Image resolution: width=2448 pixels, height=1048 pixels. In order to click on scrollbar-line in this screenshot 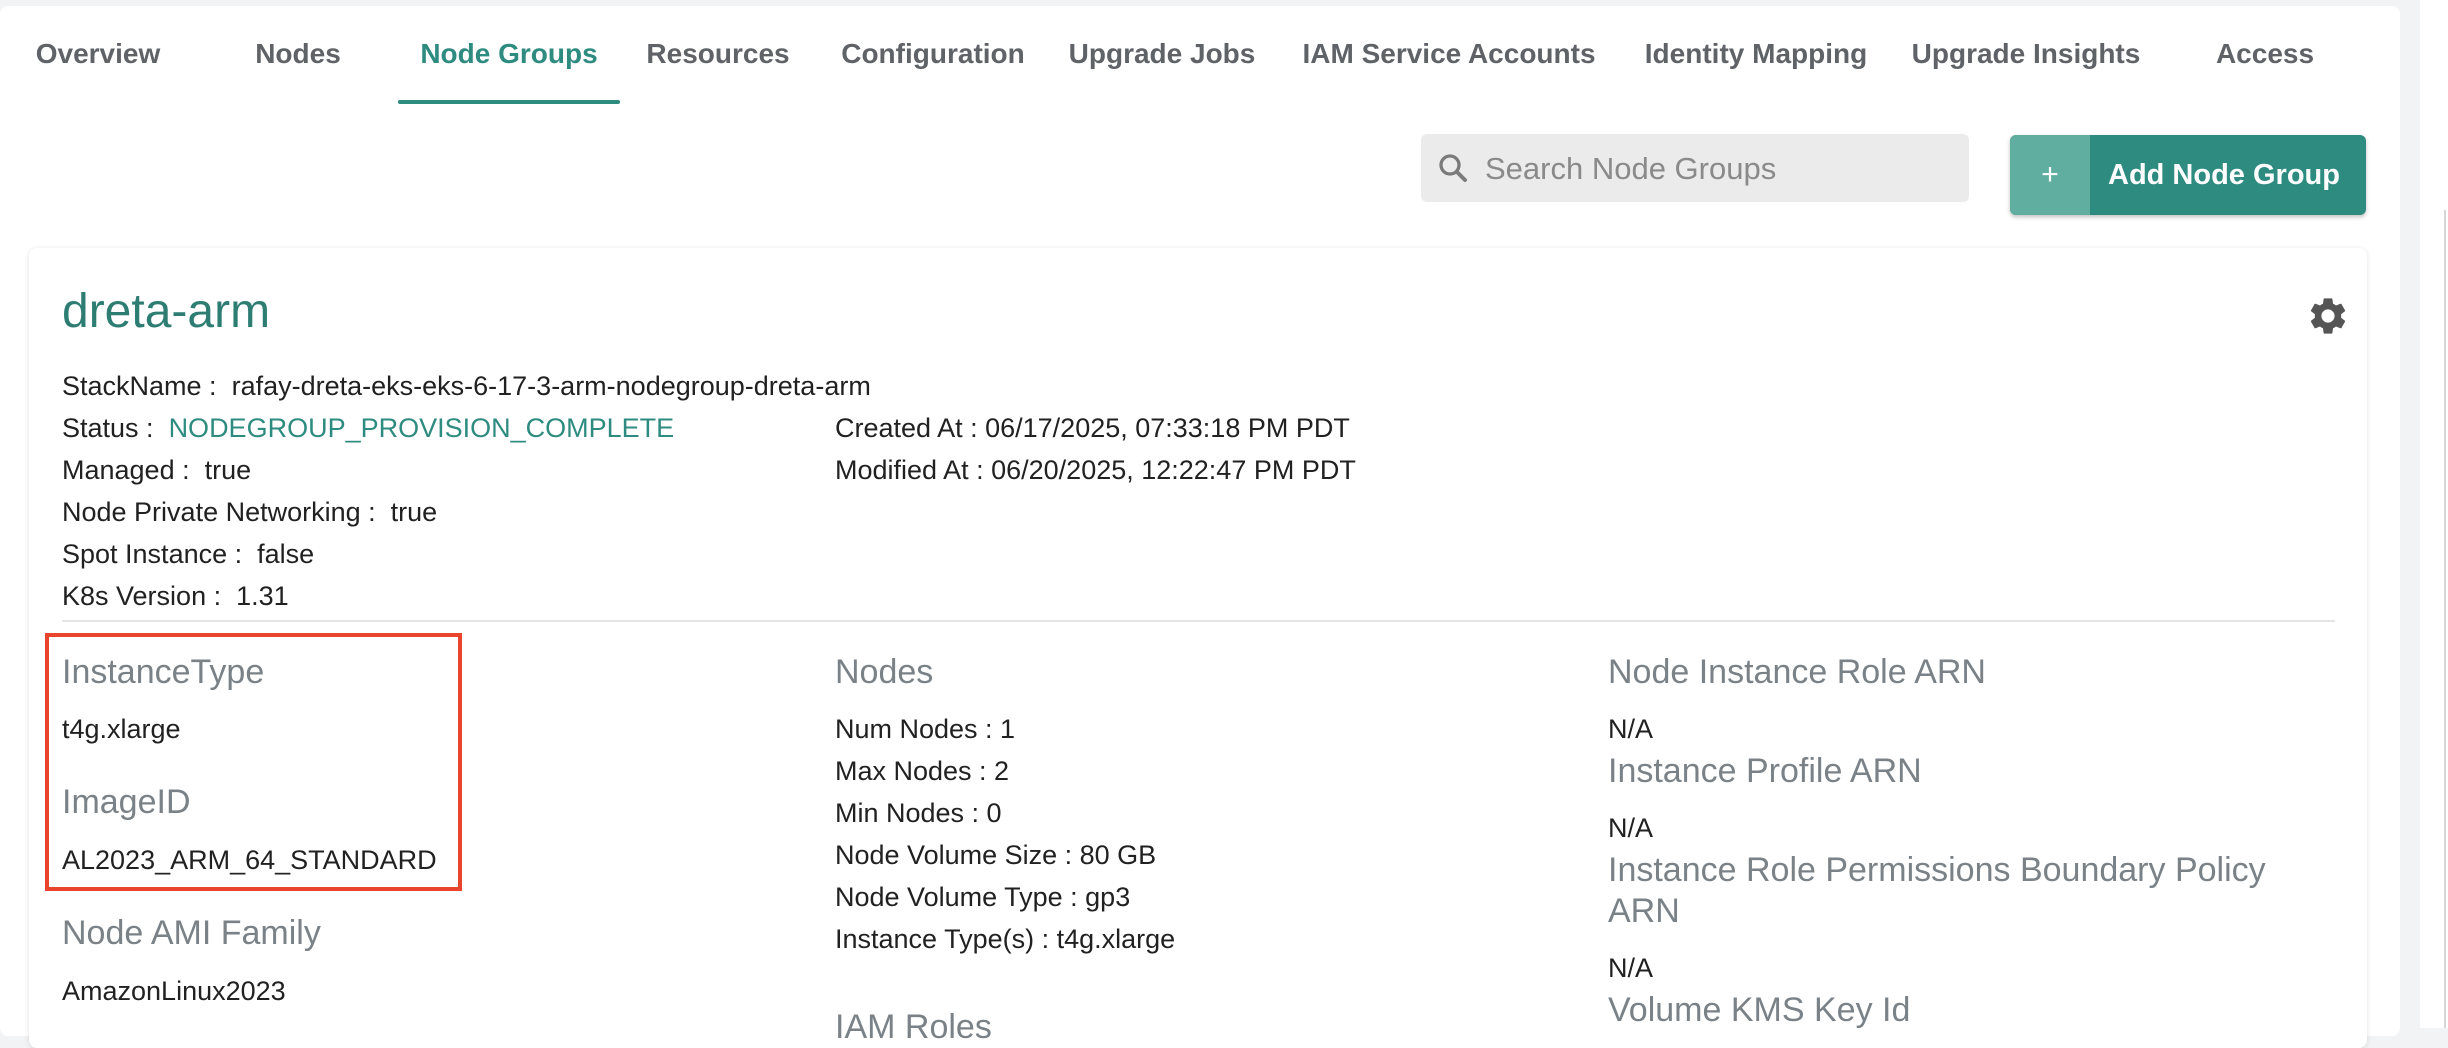, I will do `click(2445, 619)`.